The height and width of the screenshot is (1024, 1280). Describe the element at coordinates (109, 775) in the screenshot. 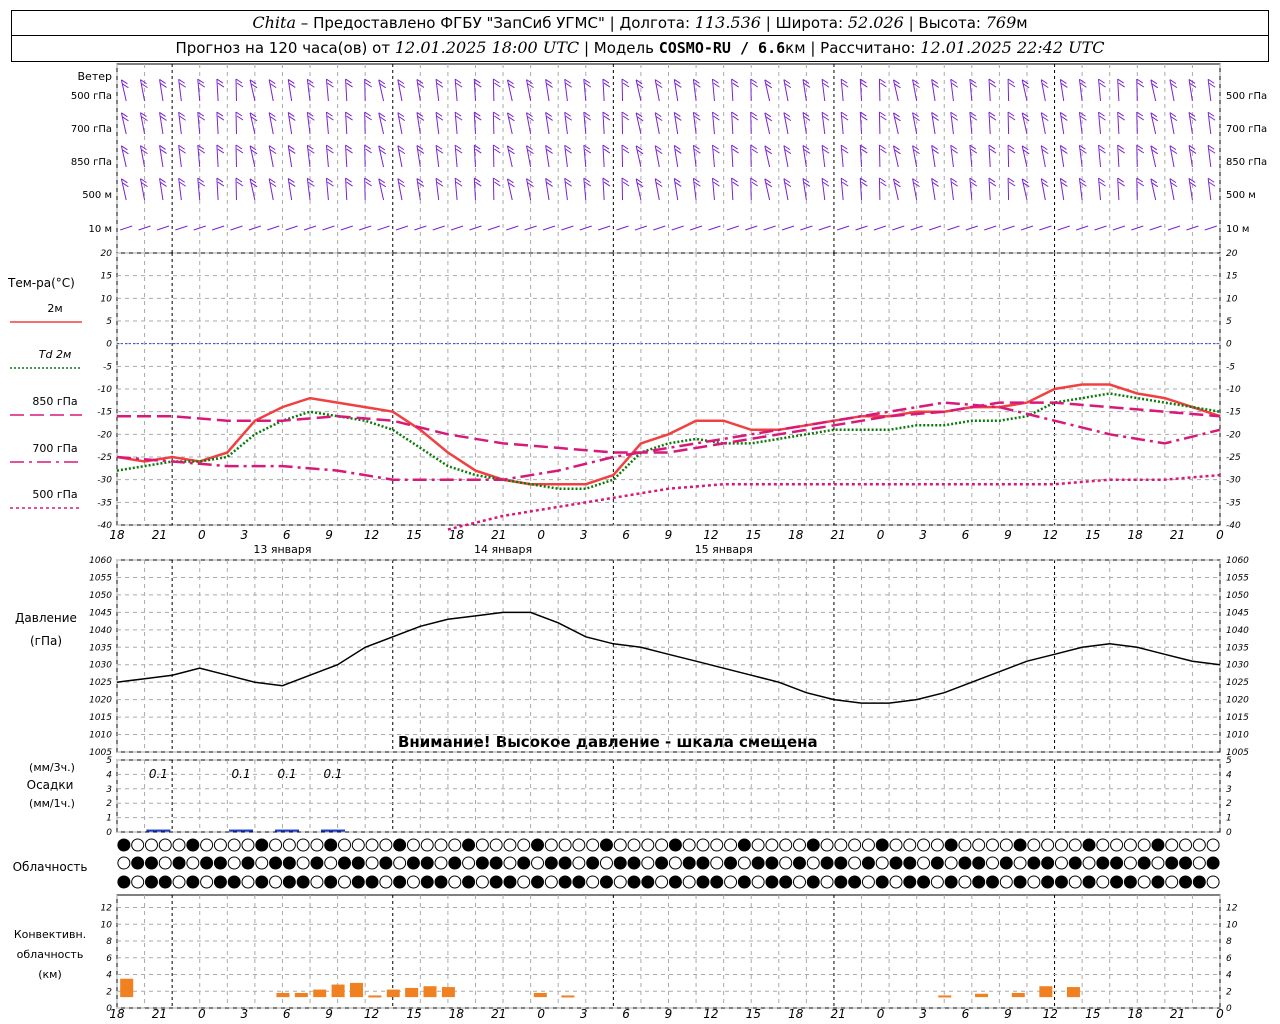

I see `precip-tick-label: 4` at that location.